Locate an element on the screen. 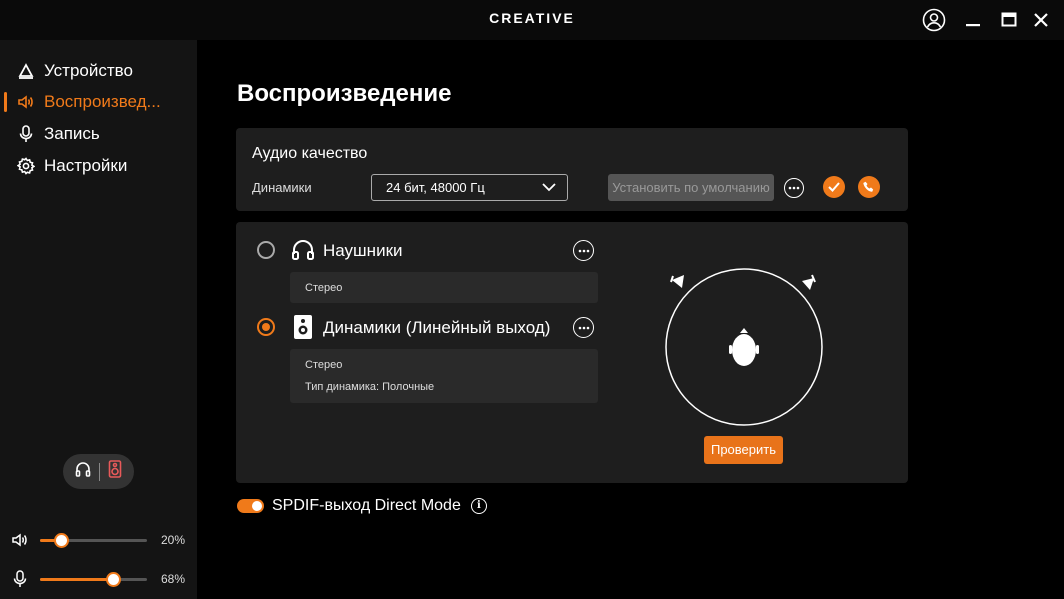 The width and height of the screenshot is (1064, 599). default-device-check-button is located at coordinates (834, 187).